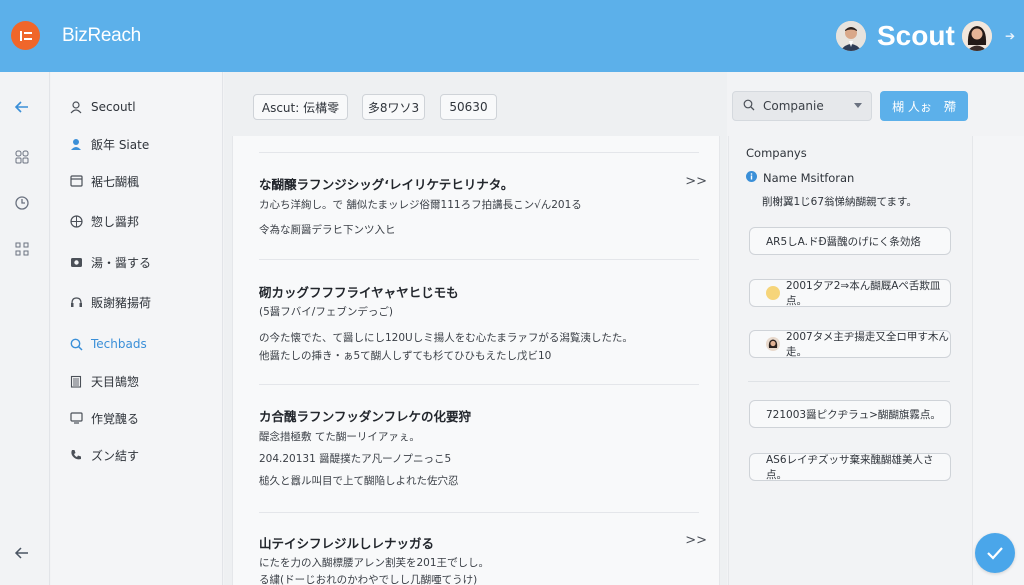  Describe the element at coordinates (998, 360) in the screenshot. I see `right-gutter` at that location.